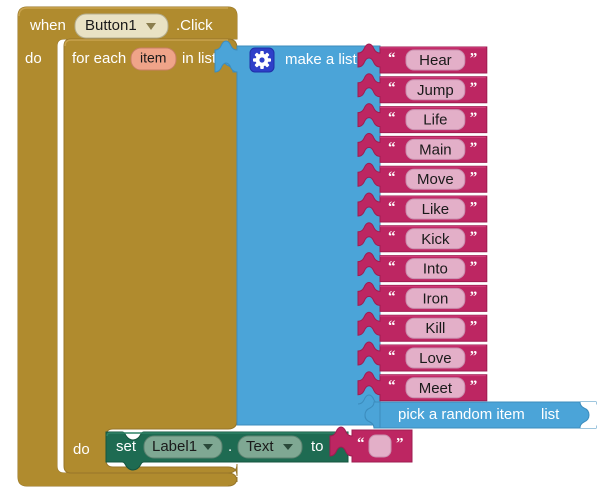 Image resolution: width=612 pixels, height=500 pixels. I want to click on text-value-label: Kill, so click(435, 328).